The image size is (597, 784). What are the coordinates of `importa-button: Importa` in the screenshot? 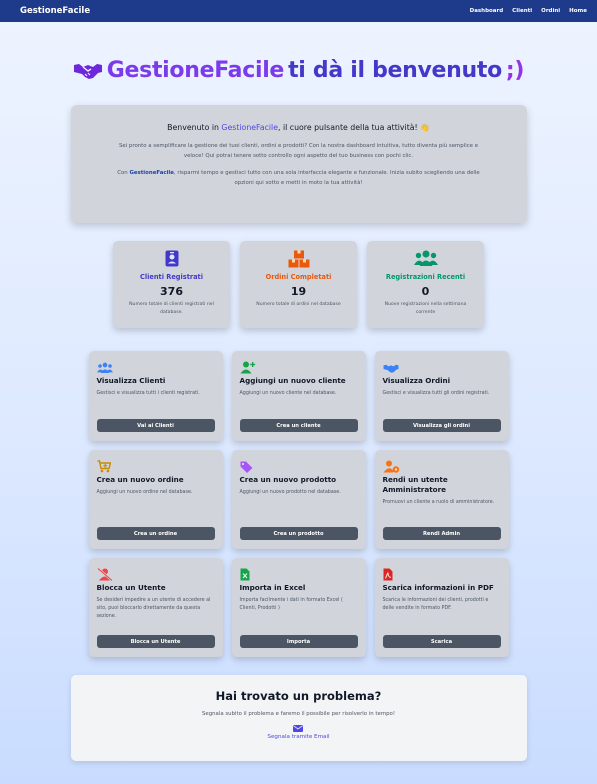 It's located at (298, 641).